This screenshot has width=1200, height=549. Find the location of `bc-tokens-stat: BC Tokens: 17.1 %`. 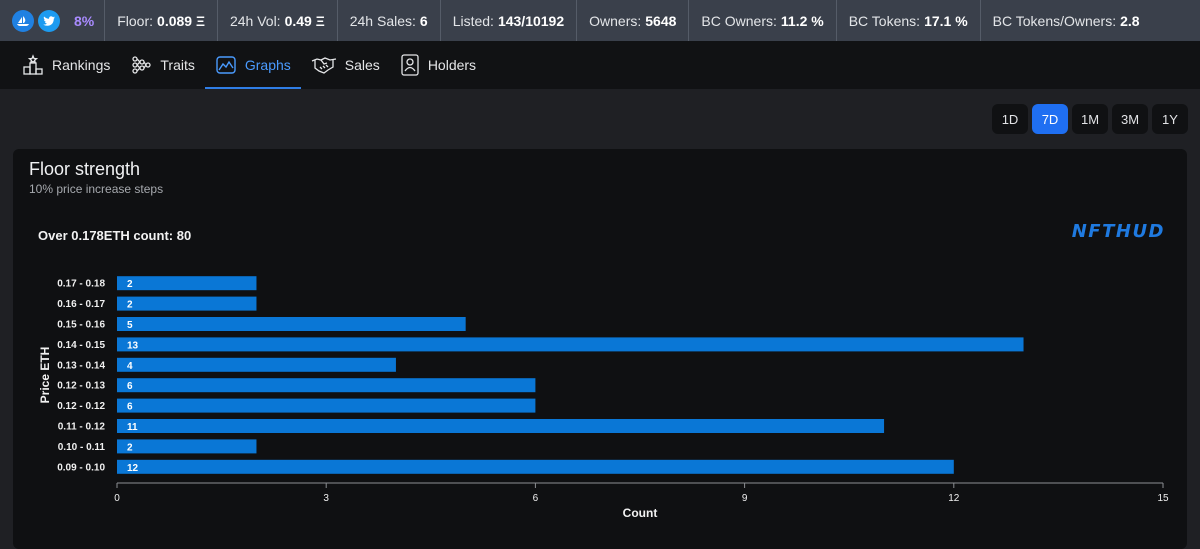

bc-tokens-stat: BC Tokens: 17.1 % is located at coordinates (909, 20).